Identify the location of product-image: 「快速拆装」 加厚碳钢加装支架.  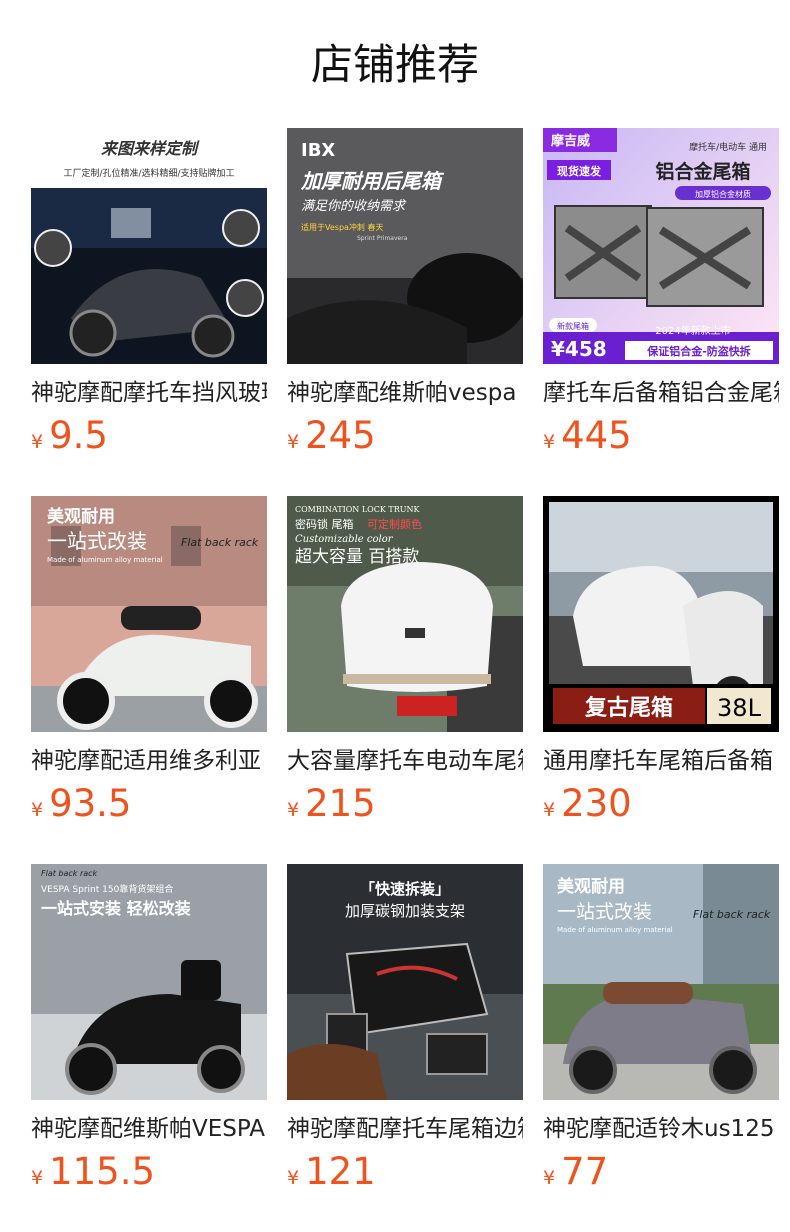
(405, 982).